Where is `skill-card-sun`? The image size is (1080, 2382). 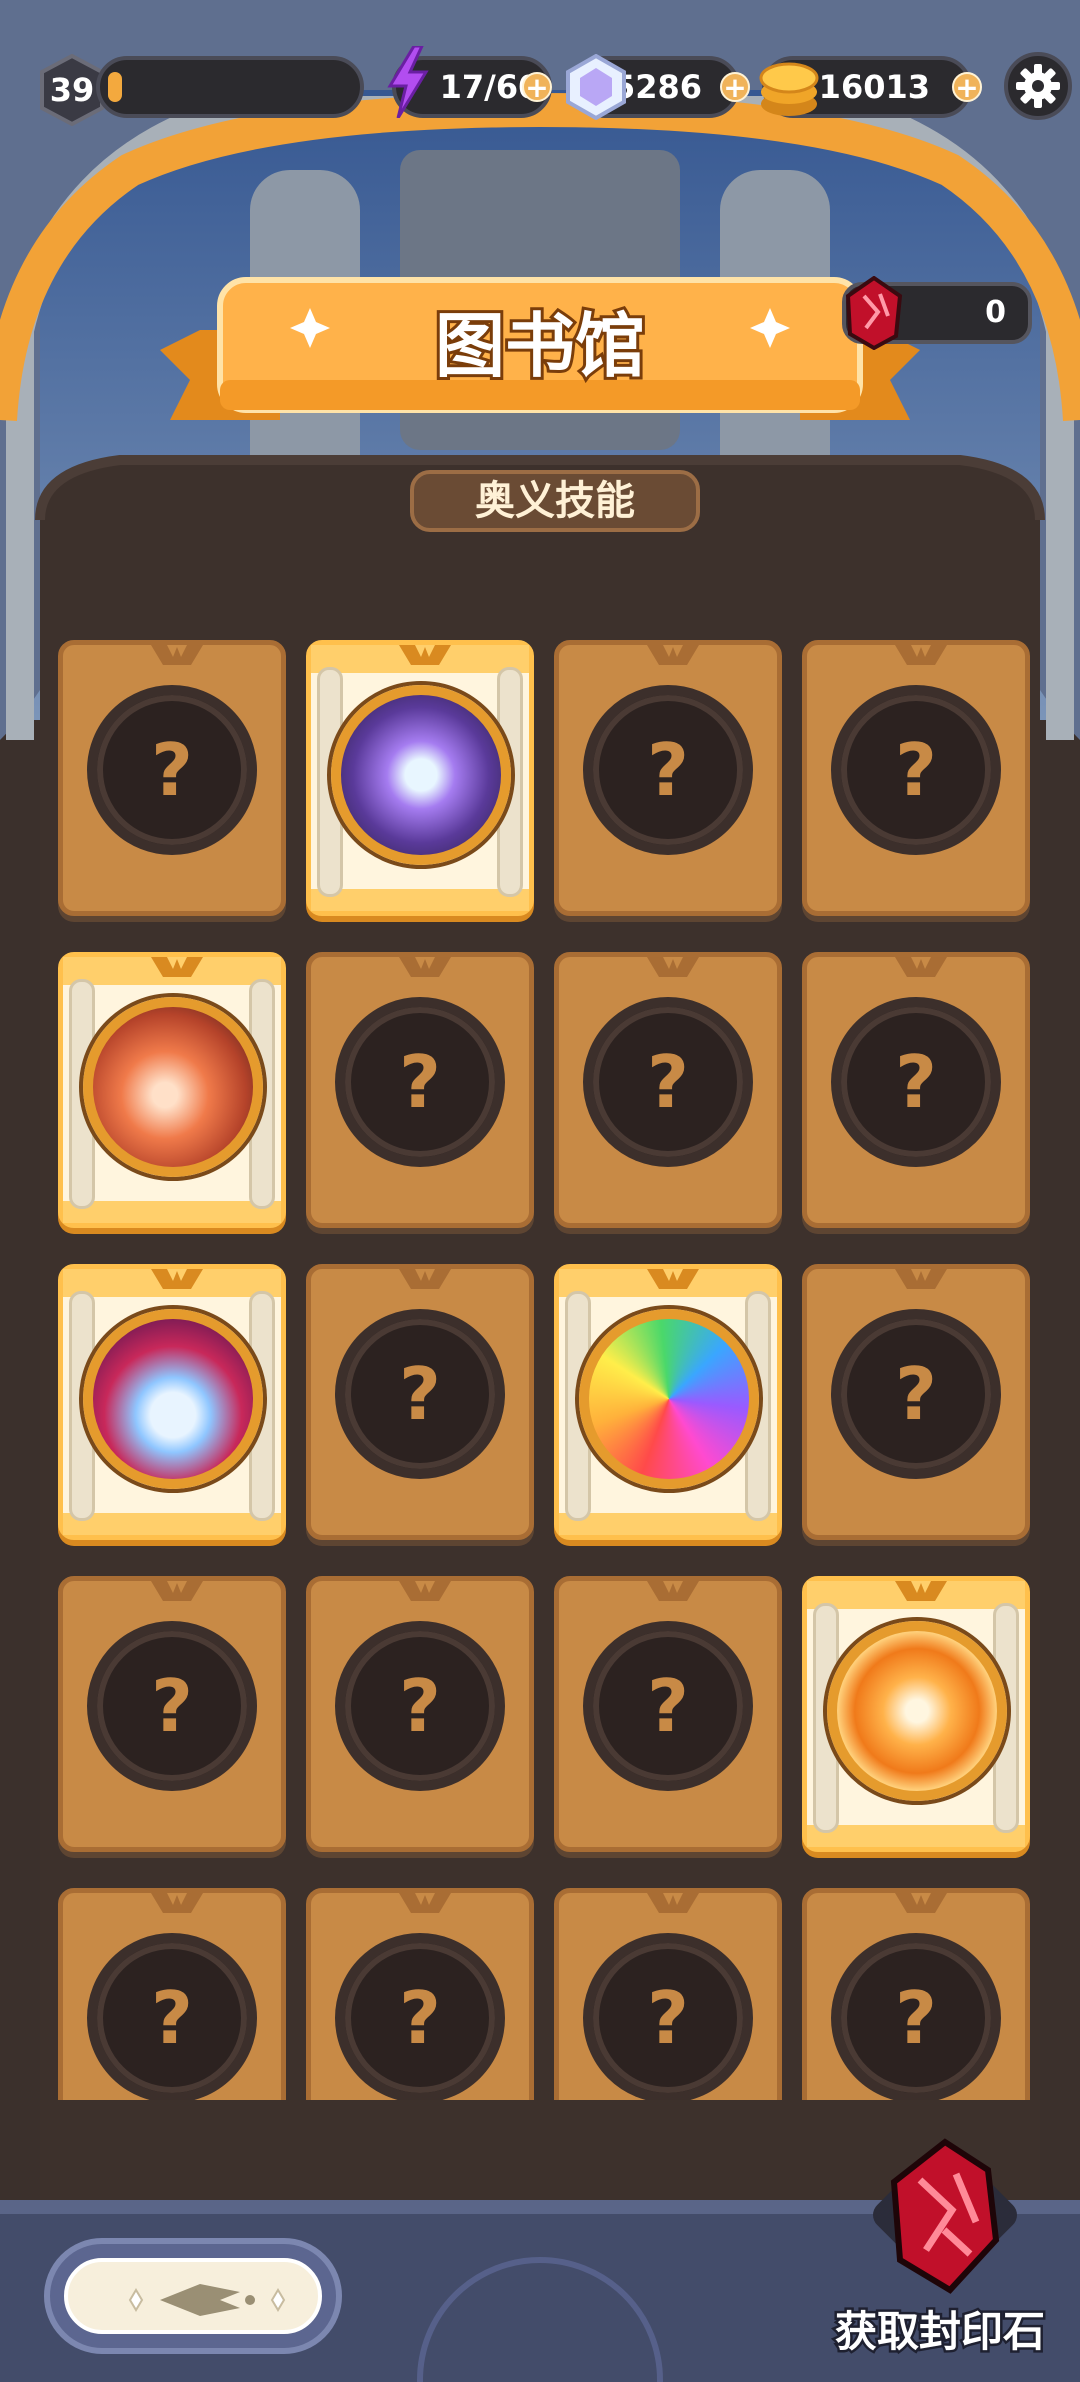
skill-card-sun is located at coordinates (916, 1714).